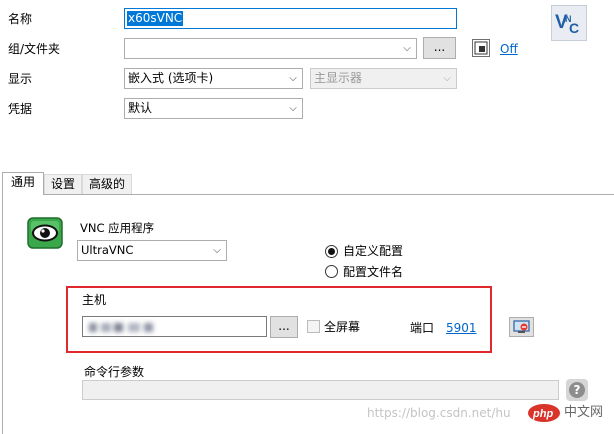 The image size is (614, 434). What do you see at coordinates (290, 18) in the screenshot?
I see `name-input: x60sVNC` at bounding box center [290, 18].